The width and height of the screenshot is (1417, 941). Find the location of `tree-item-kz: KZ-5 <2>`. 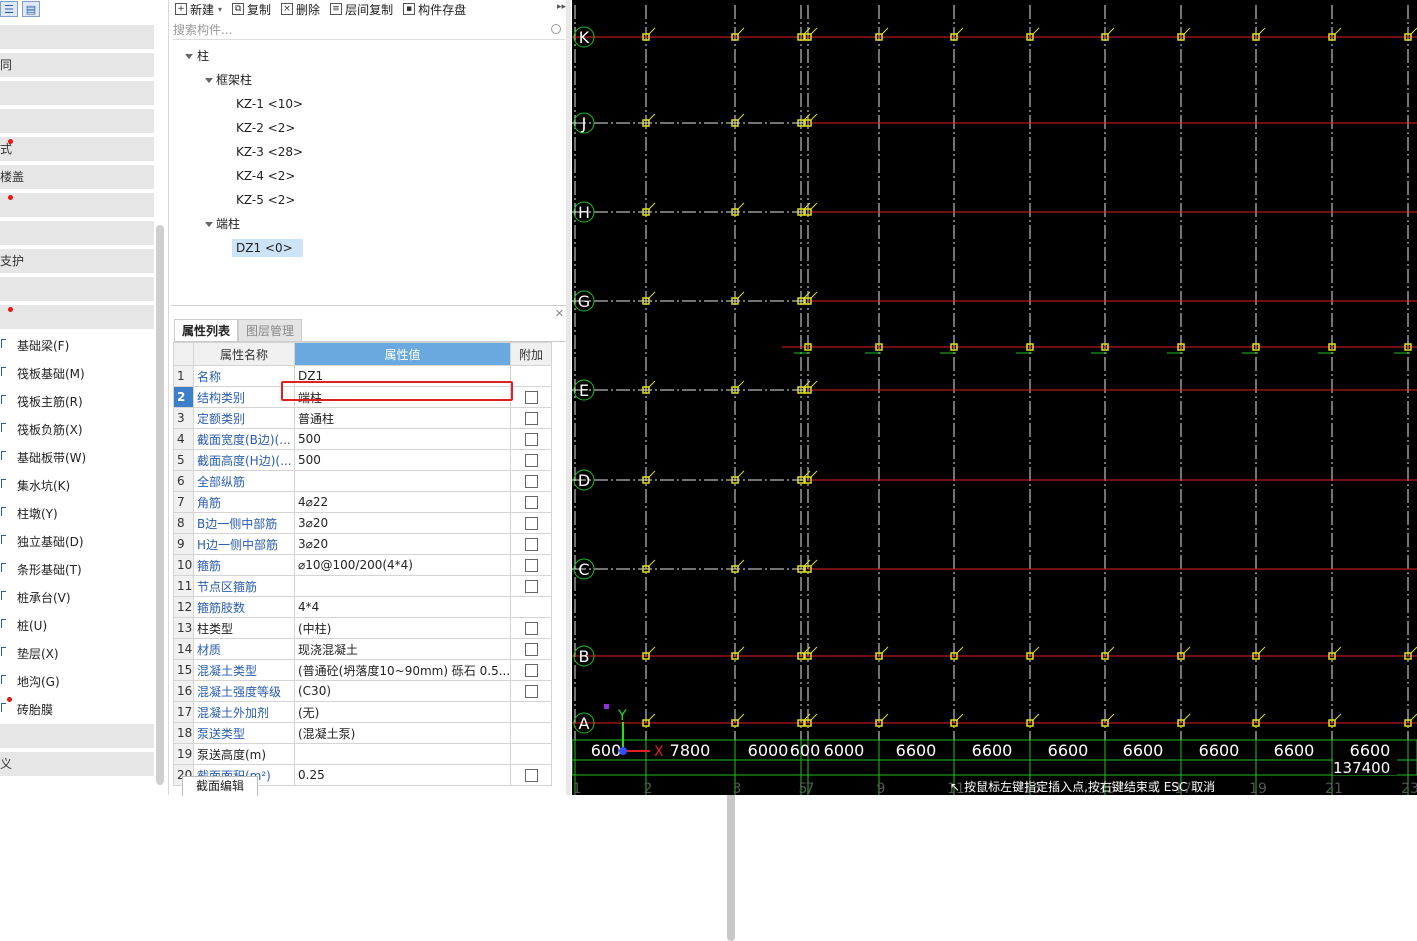

tree-item-kz: KZ-5 <2> is located at coordinates (368, 200).